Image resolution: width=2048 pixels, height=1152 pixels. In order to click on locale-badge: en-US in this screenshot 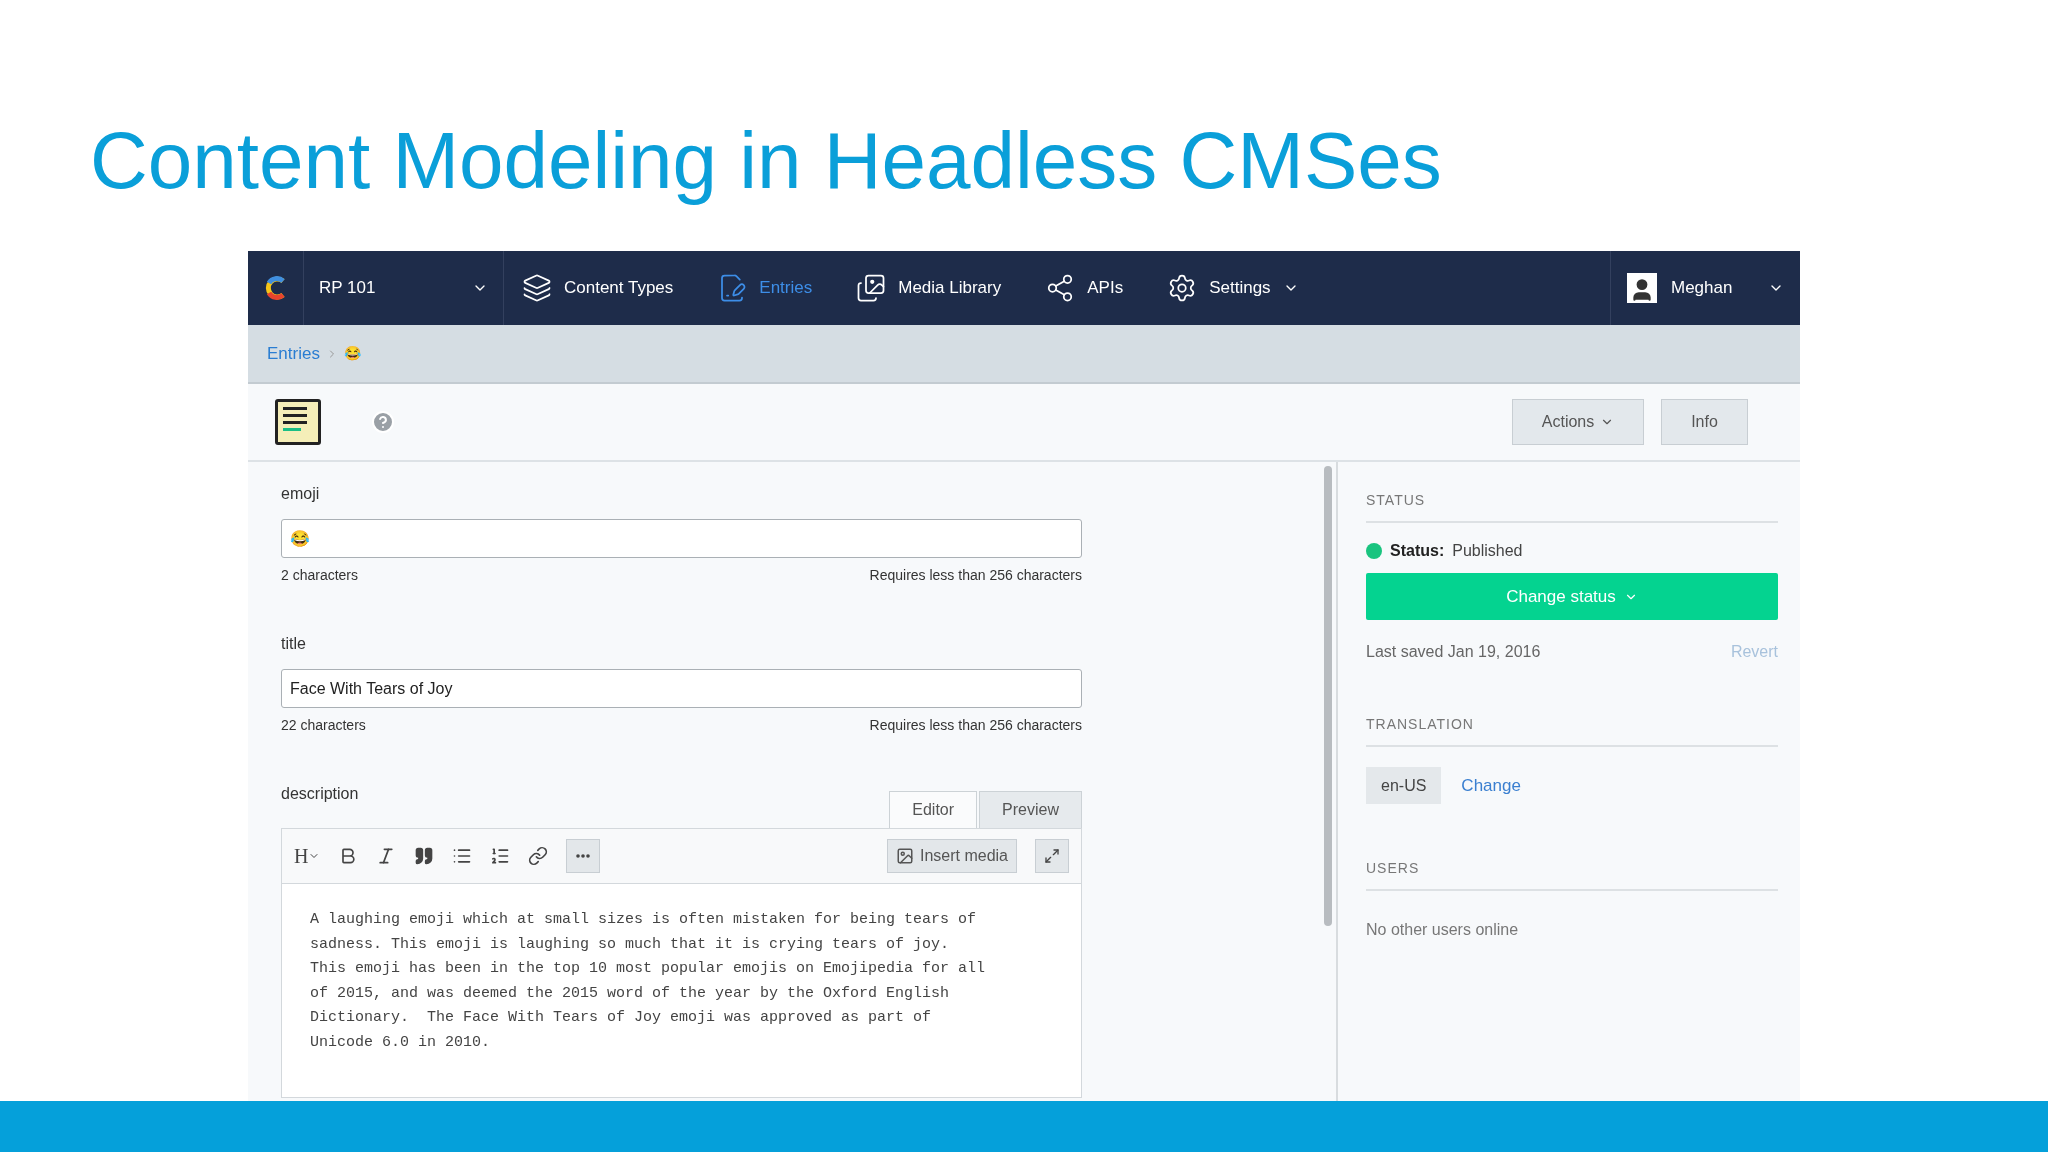, I will do `click(1404, 785)`.